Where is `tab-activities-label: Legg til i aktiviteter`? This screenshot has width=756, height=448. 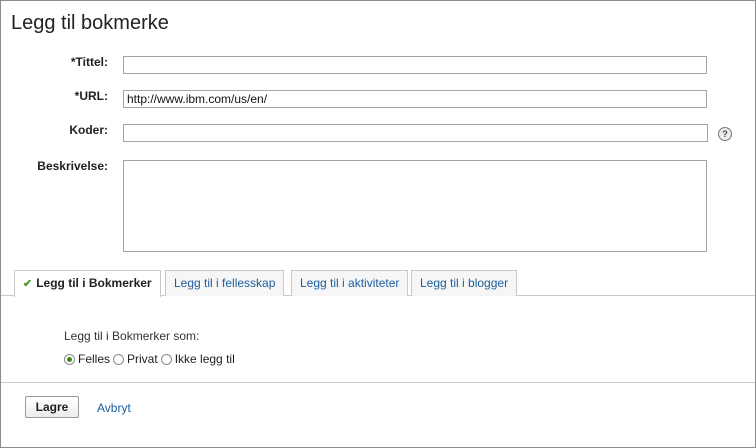
tab-activities-label: Legg til i aktiviteter is located at coordinates (350, 283).